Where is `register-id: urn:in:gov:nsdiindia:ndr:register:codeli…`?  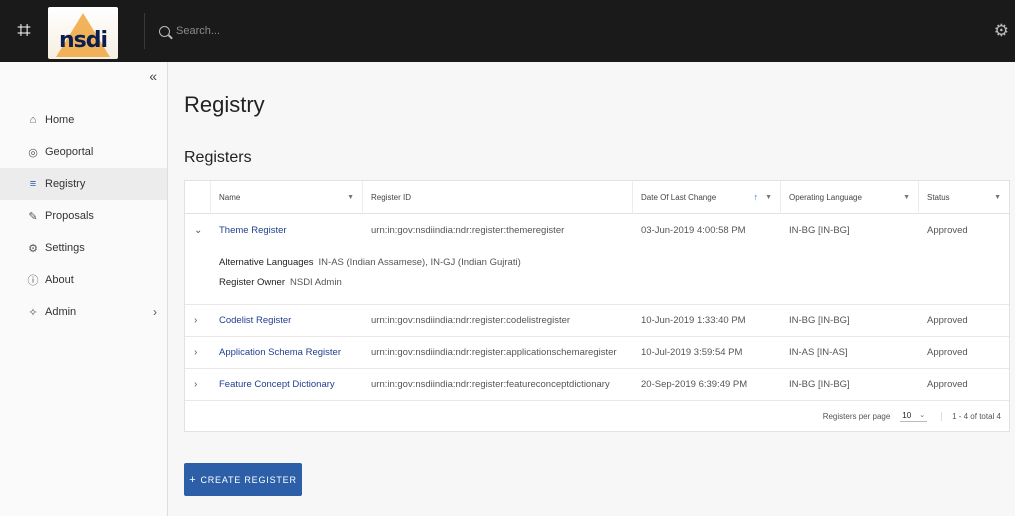
register-id: urn:in:gov:nsdiindia:ndr:register:codeli… is located at coordinates (471, 320).